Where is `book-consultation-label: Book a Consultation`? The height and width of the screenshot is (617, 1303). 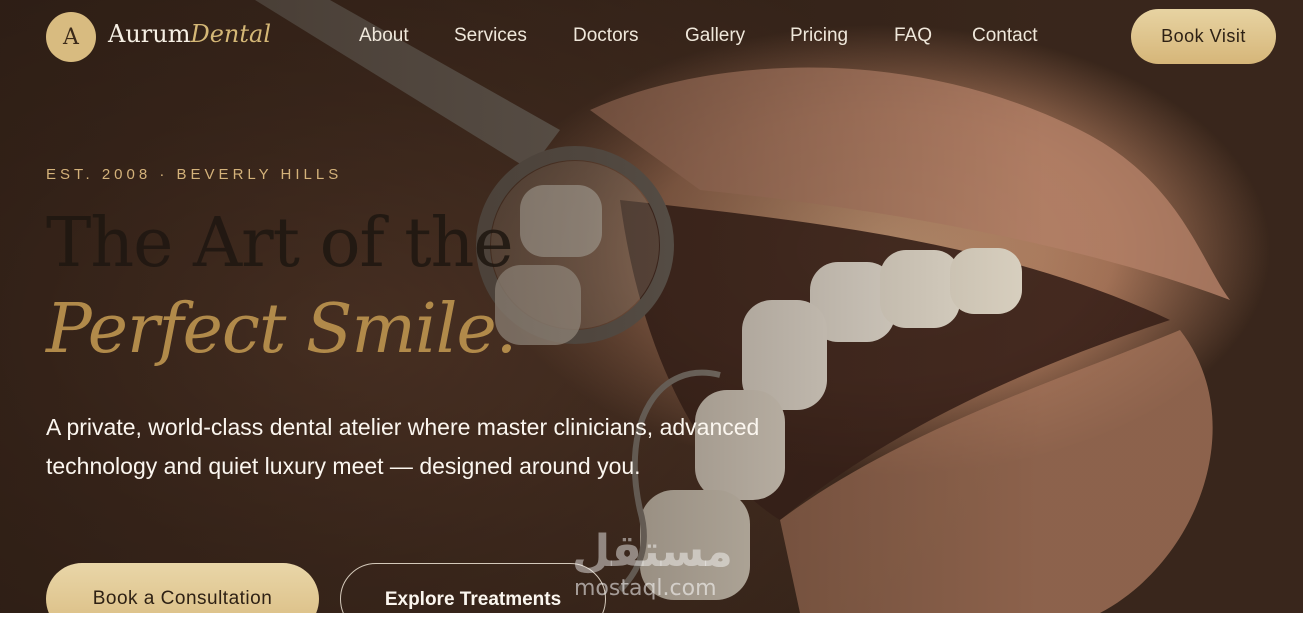
book-consultation-label: Book a Consultation is located at coordinates (182, 598).